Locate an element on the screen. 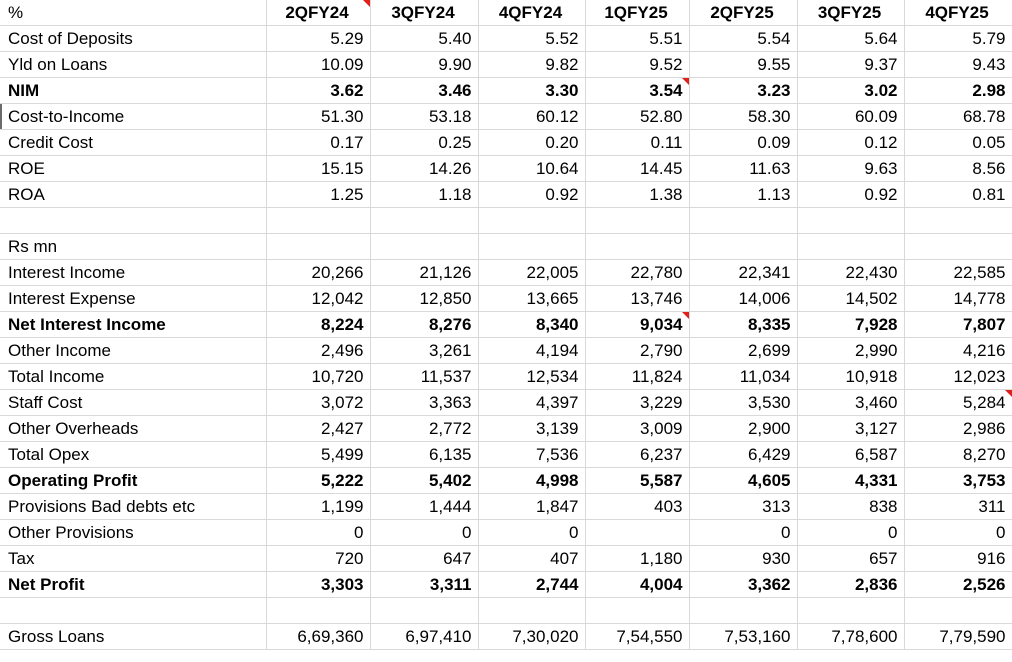  cell-total-opex-4qfy25: 8,270 is located at coordinates (958, 454).